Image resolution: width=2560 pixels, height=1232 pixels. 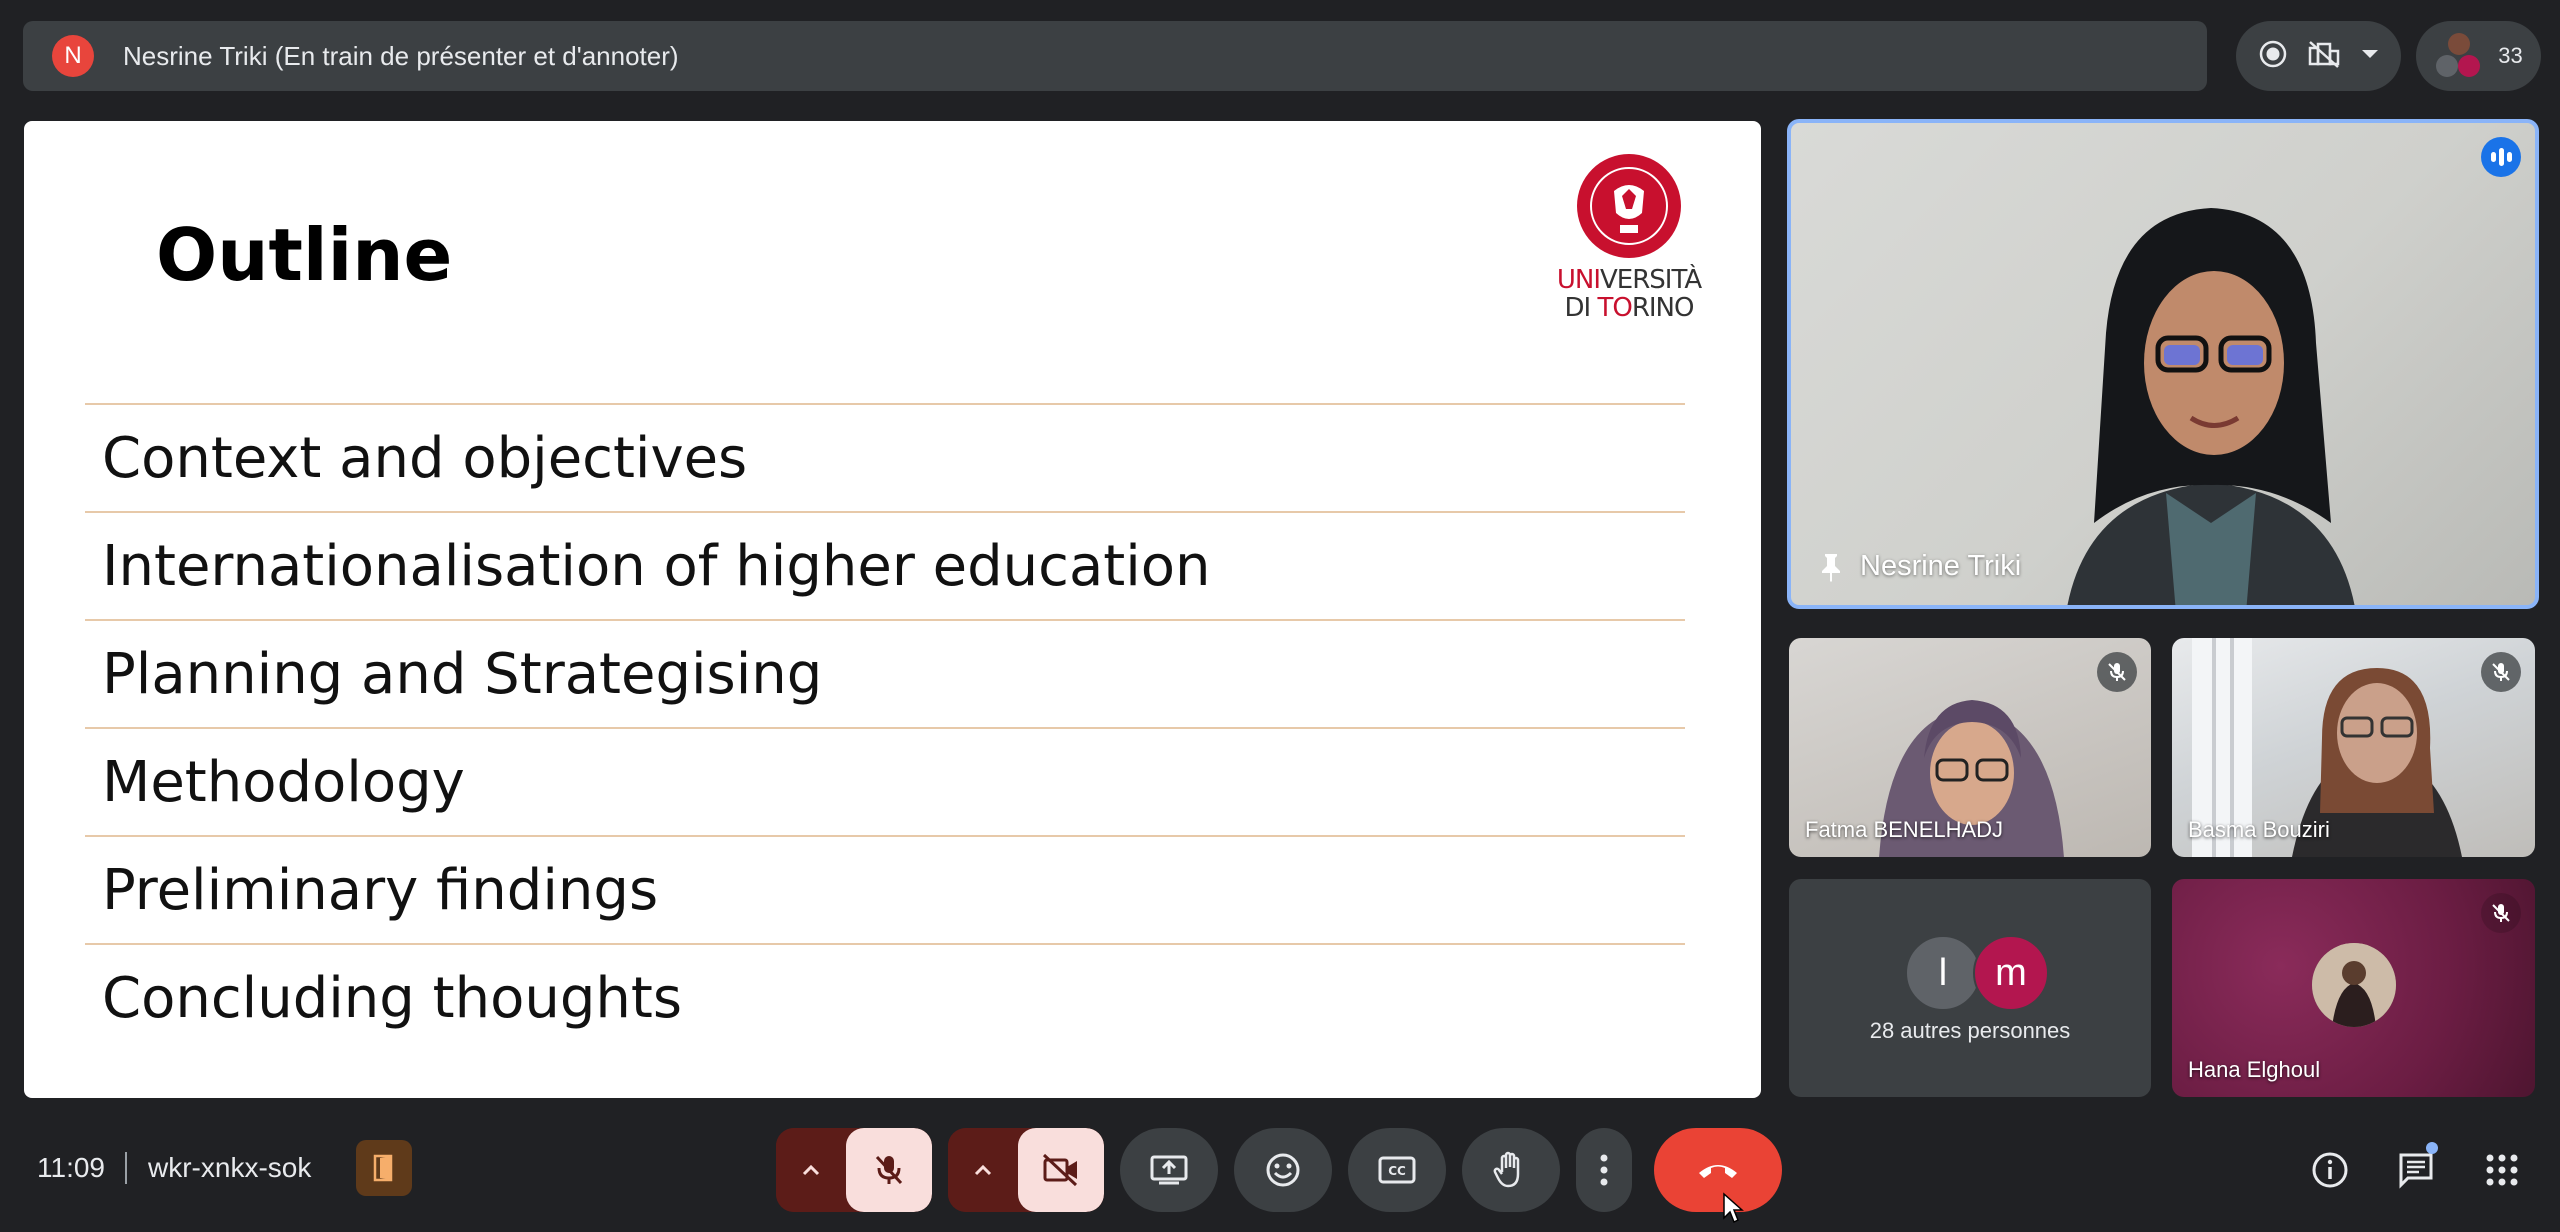 I want to click on camera-control-group, so click(x=1026, y=1170).